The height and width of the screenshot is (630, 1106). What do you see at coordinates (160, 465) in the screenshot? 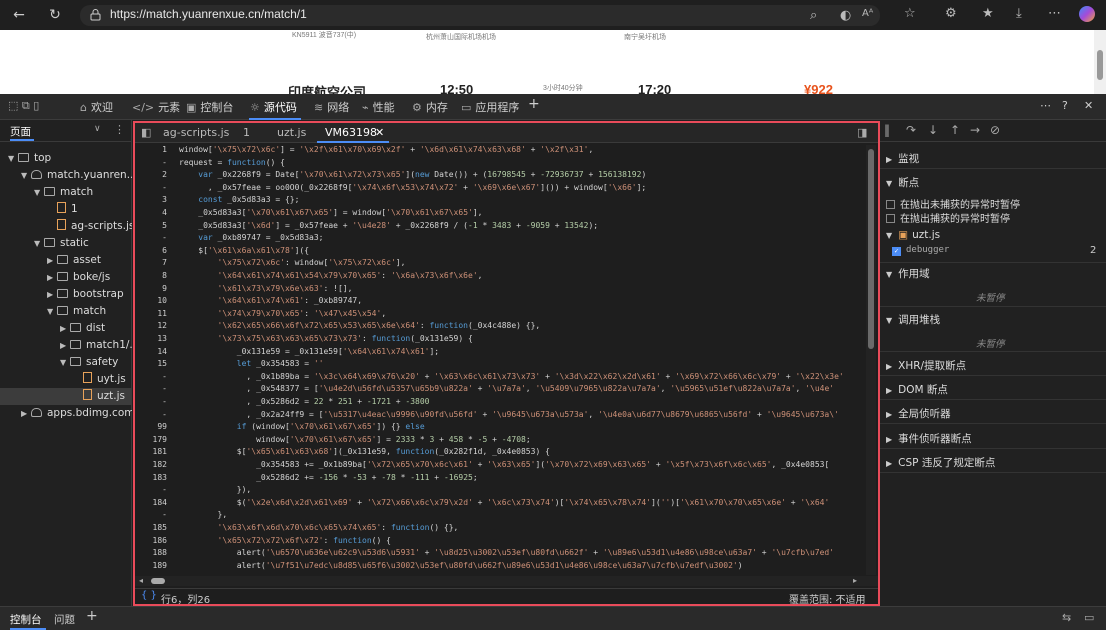
I see `line-number: 182` at bounding box center [160, 465].